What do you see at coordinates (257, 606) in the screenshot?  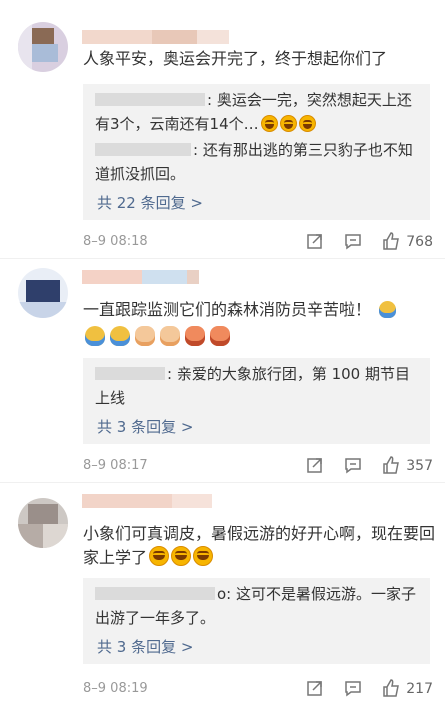 I see `reply-item: o: 这可不是暑假远游。一家子出游了一年多了。` at bounding box center [257, 606].